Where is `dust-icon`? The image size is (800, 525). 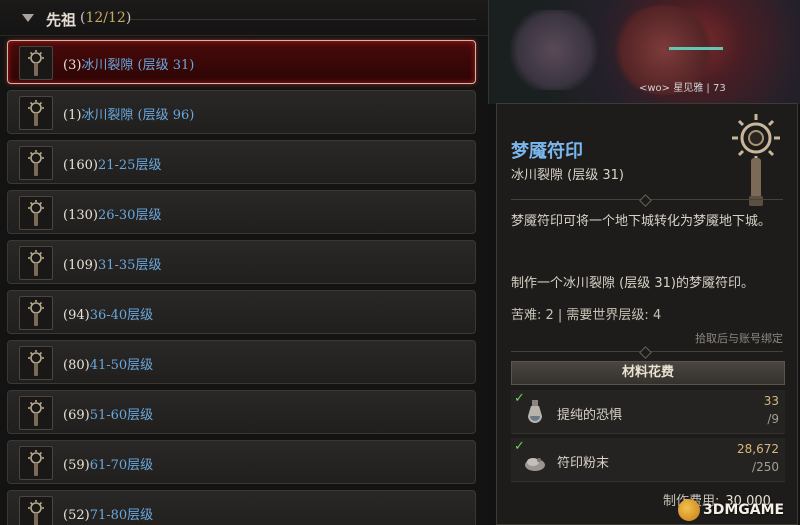
dust-icon is located at coordinates (535, 464).